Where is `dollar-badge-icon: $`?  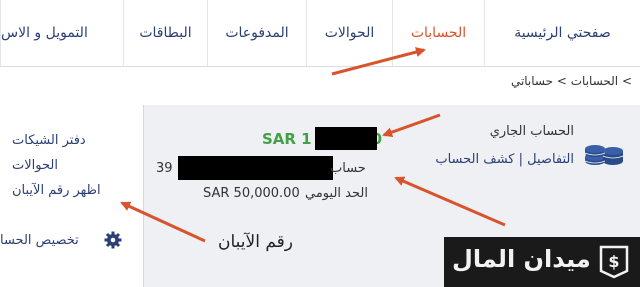
dollar-badge-icon: $ is located at coordinates (614, 262).